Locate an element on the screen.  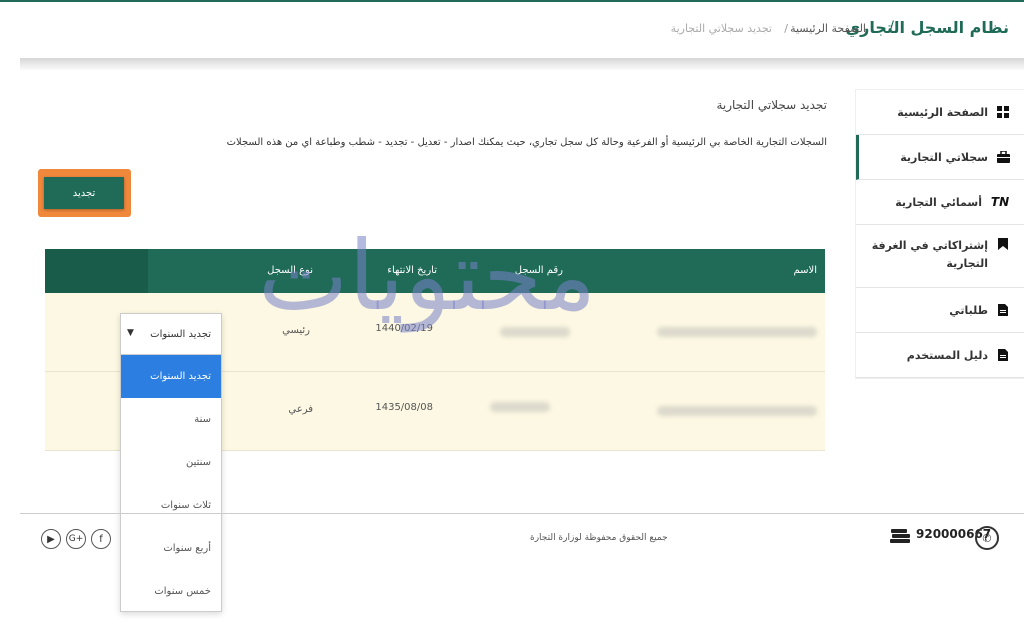
expiry-date-cell: 1435/08/08 is located at coordinates (404, 407).